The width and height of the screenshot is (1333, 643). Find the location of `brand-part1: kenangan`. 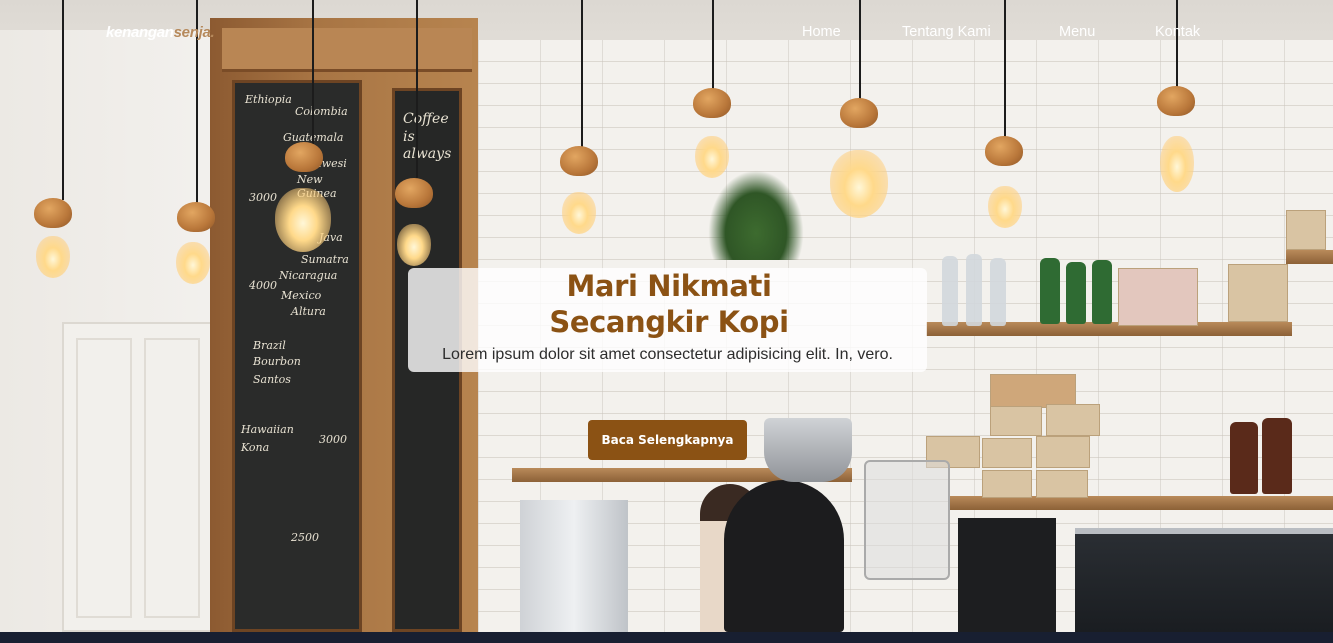

brand-part1: kenangan is located at coordinates (140, 32).